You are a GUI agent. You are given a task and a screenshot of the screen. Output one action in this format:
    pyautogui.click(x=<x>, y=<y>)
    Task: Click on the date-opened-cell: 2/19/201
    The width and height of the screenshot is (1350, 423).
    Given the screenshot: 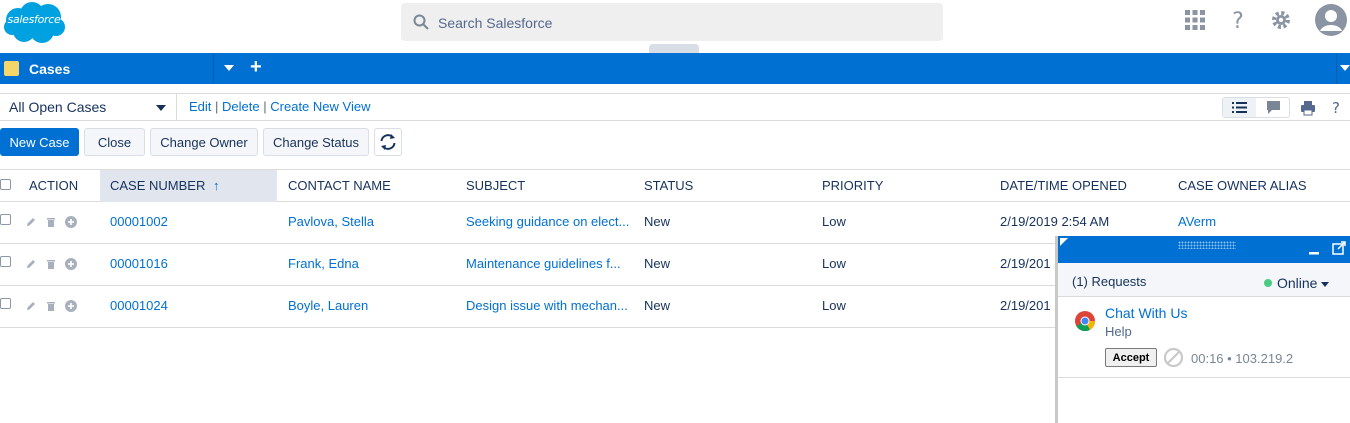 What is the action you would take?
    pyautogui.click(x=1025, y=305)
    